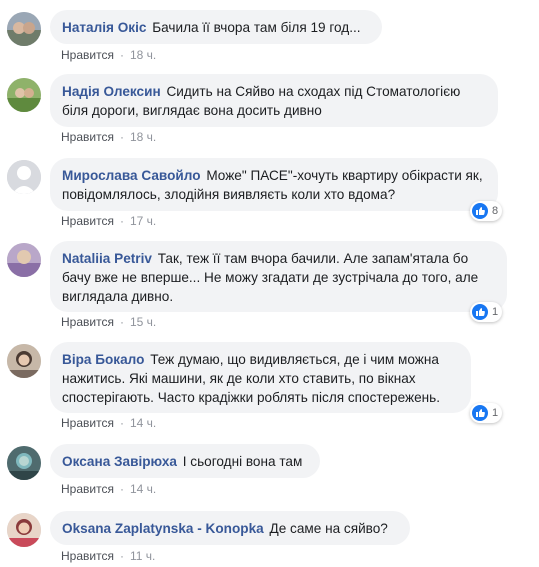 This screenshot has height=567, width=539. Describe the element at coordinates (111, 91) in the screenshot. I see `comment-author: Надія Олексин` at that location.